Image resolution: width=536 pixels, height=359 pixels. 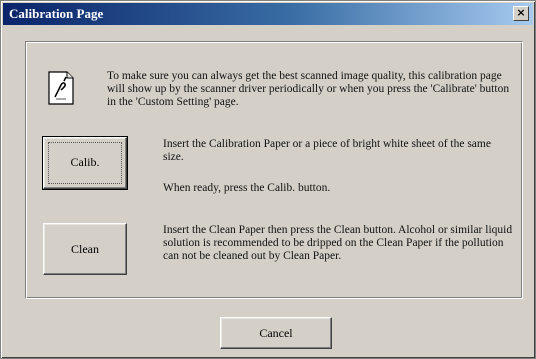 I want to click on cancel-button: Cancel, so click(x=276, y=333).